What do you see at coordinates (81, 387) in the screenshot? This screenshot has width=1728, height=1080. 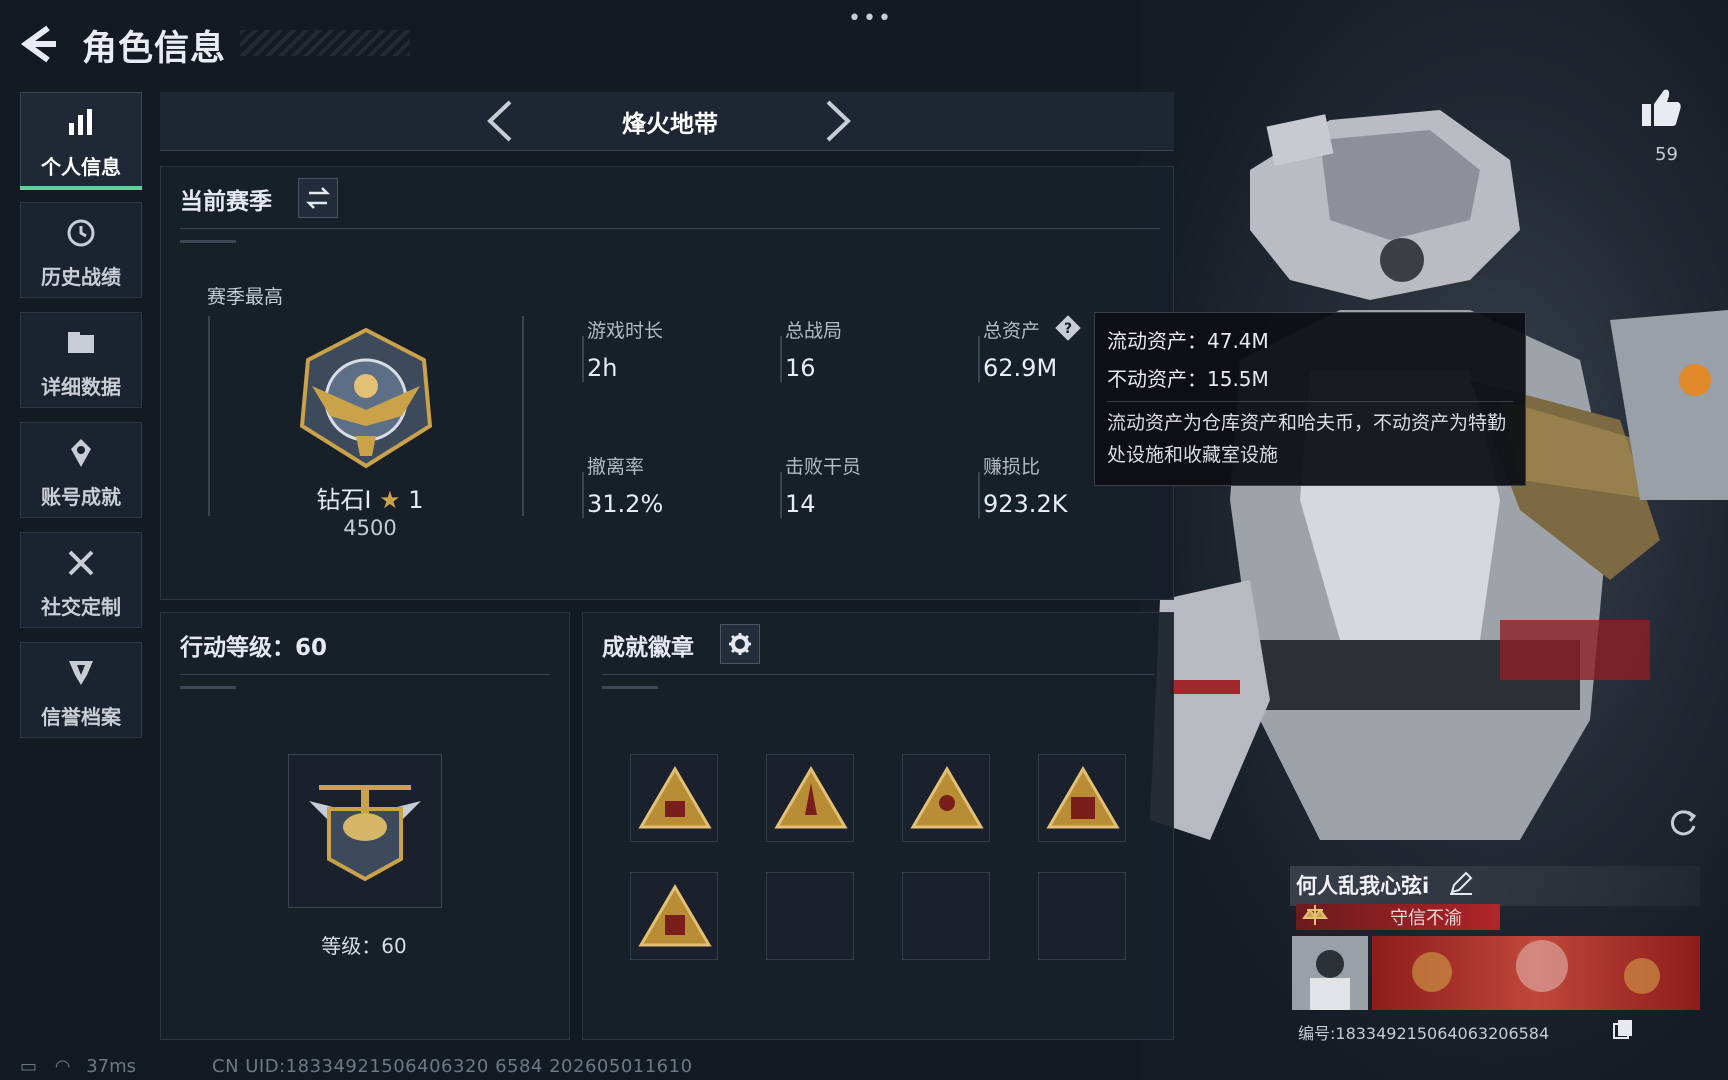 I see `nav-label: 详细数据` at bounding box center [81, 387].